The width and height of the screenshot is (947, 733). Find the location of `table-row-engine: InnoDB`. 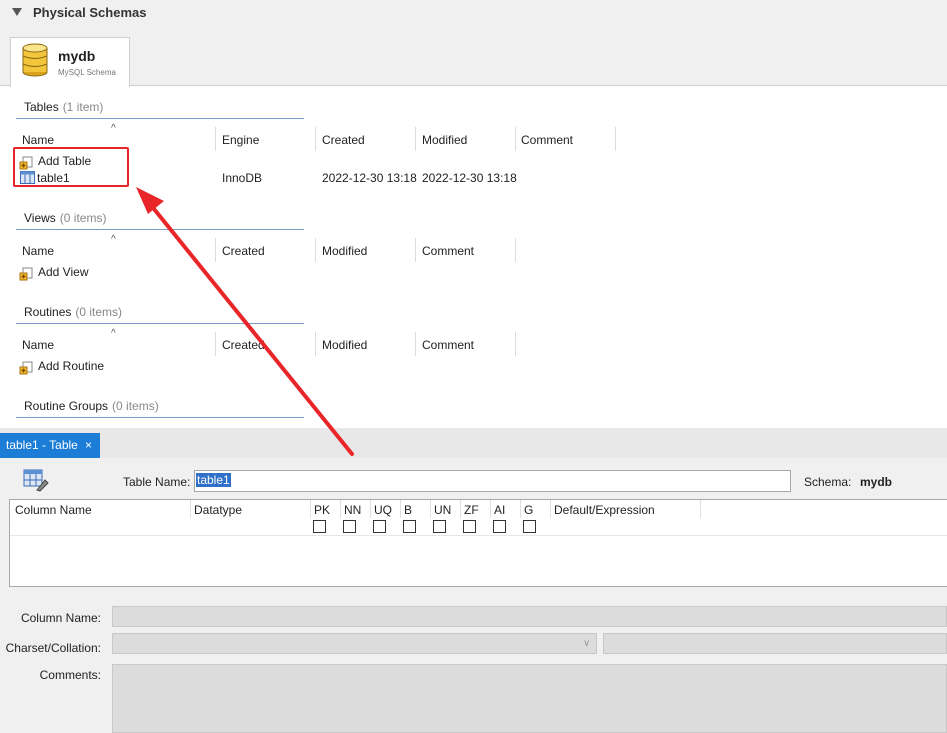

table-row-engine: InnoDB is located at coordinates (242, 178).